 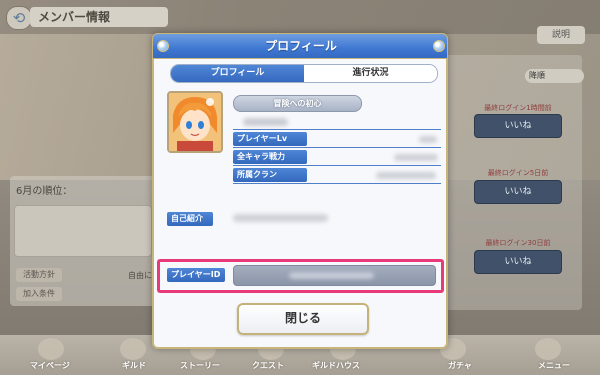 What do you see at coordinates (51, 349) in the screenshot?
I see `mypage-icon` at bounding box center [51, 349].